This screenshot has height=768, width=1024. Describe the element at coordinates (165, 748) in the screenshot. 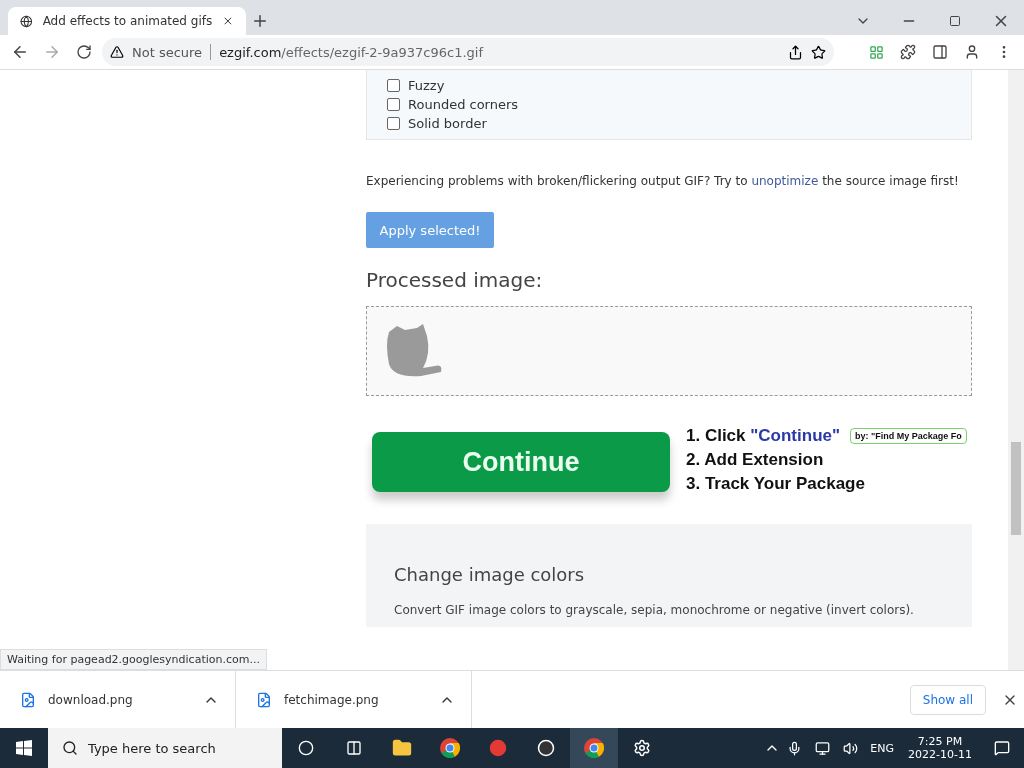

I see `taskbar-search: Type here to search` at that location.